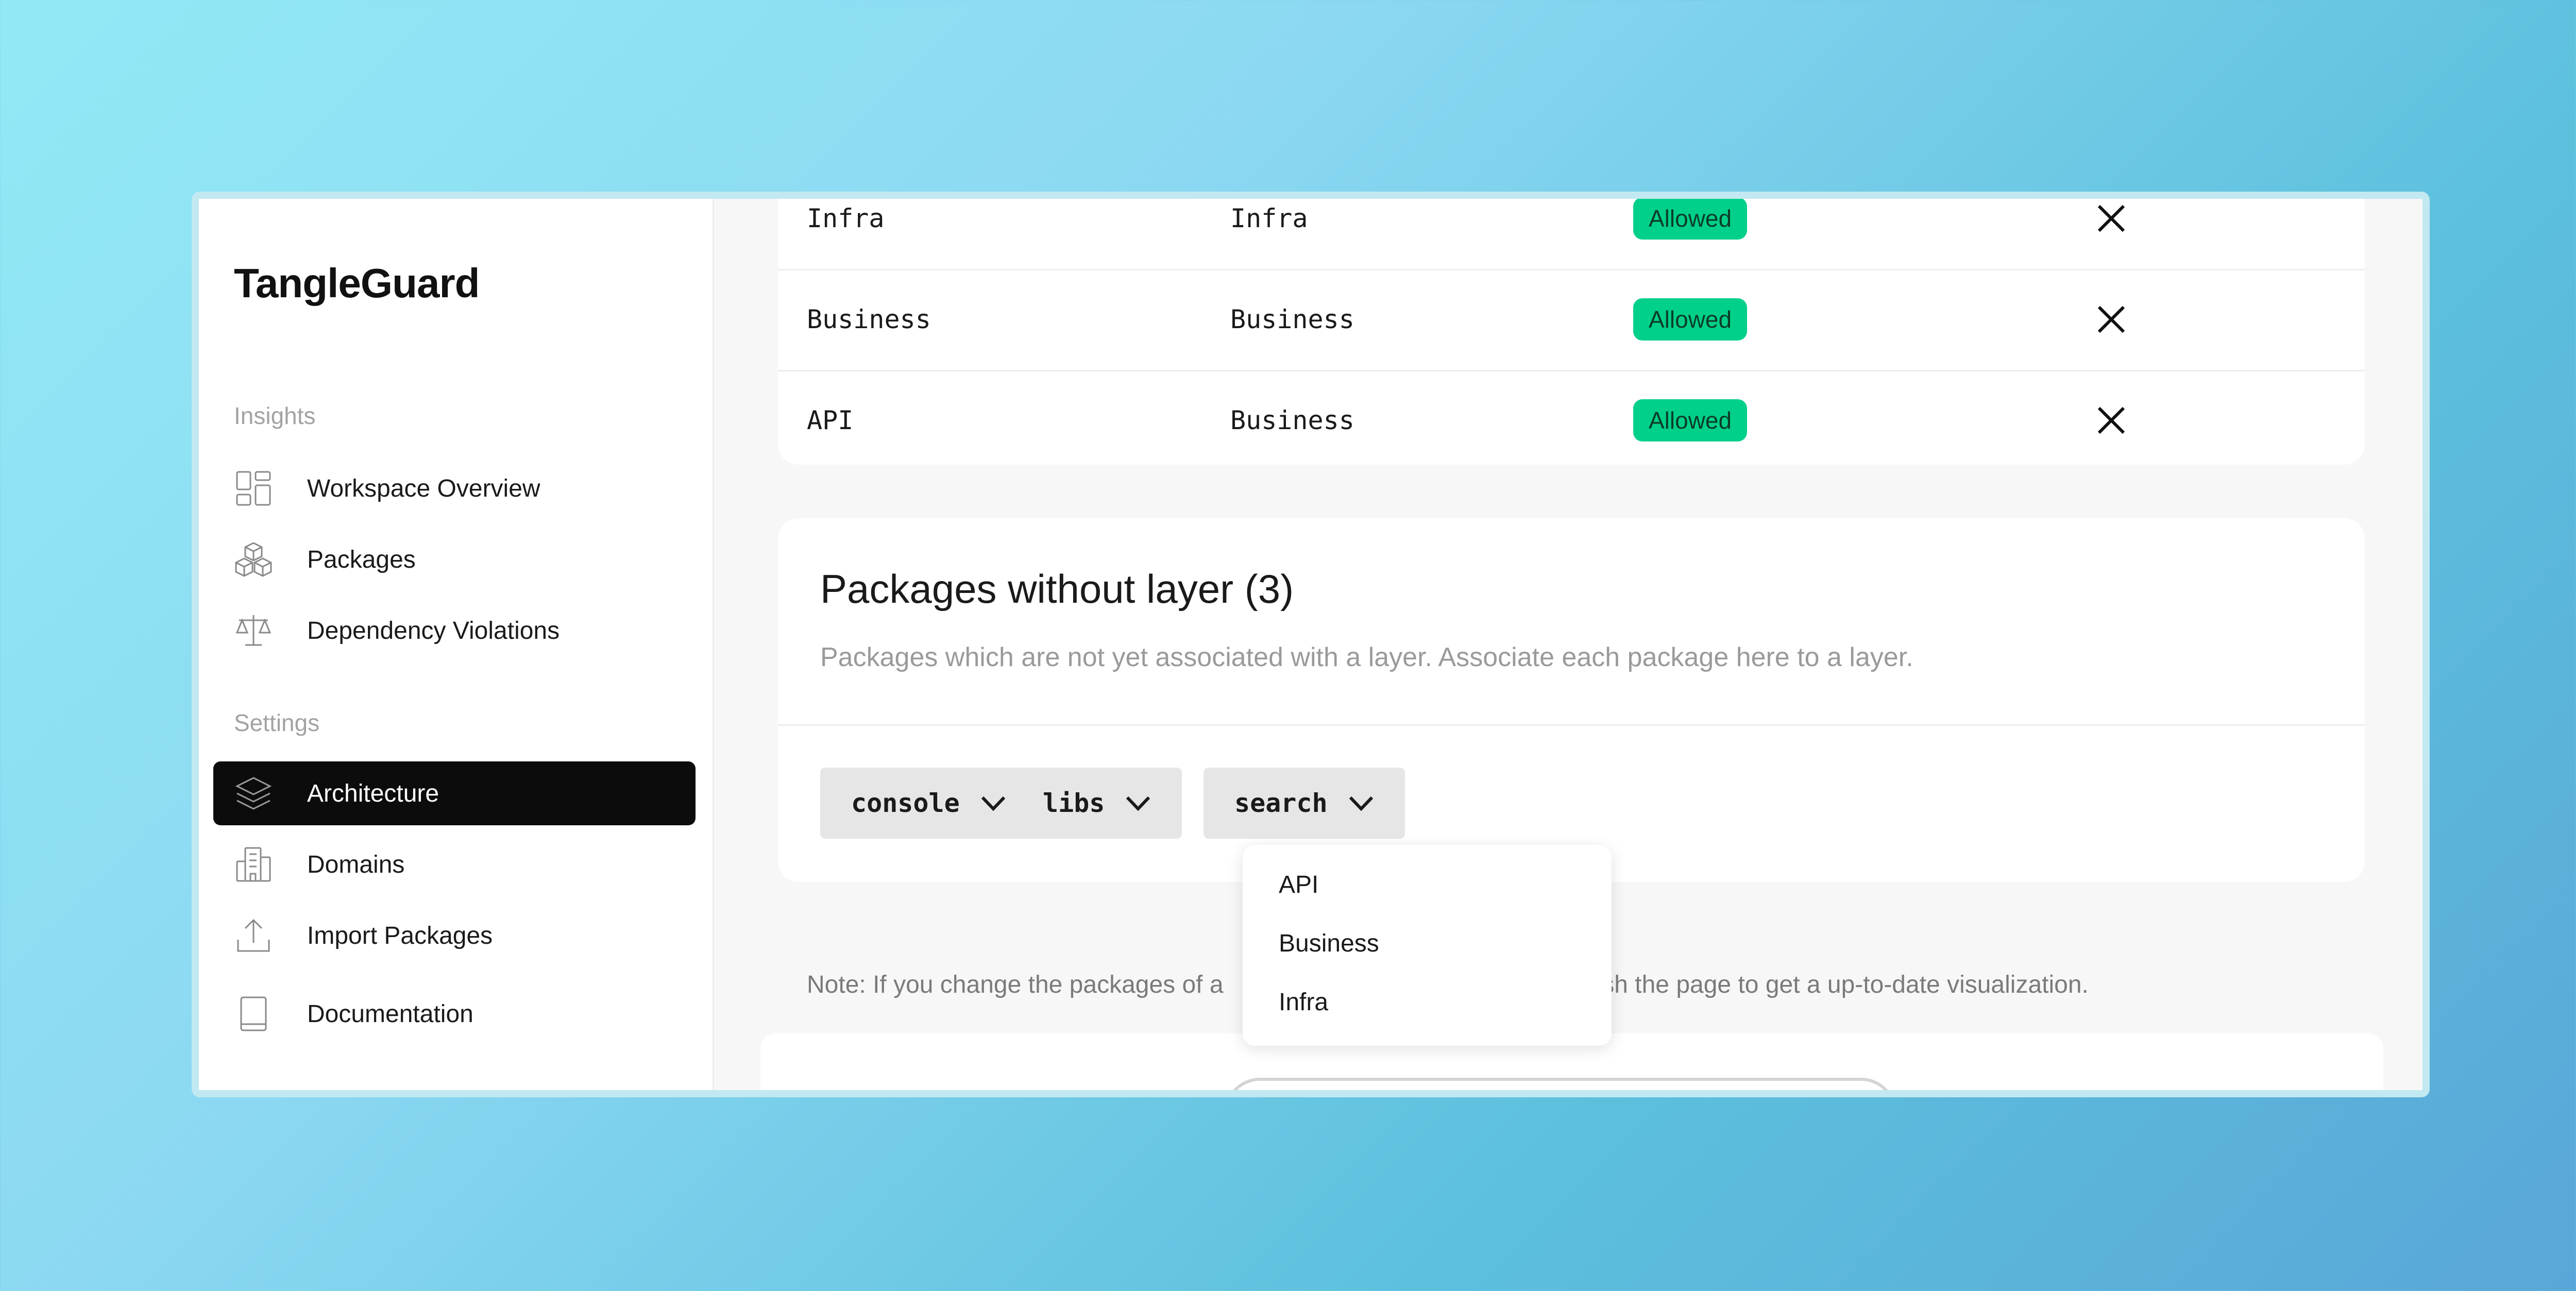  What do you see at coordinates (253, 488) in the screenshot?
I see `grid-layout-icon` at bounding box center [253, 488].